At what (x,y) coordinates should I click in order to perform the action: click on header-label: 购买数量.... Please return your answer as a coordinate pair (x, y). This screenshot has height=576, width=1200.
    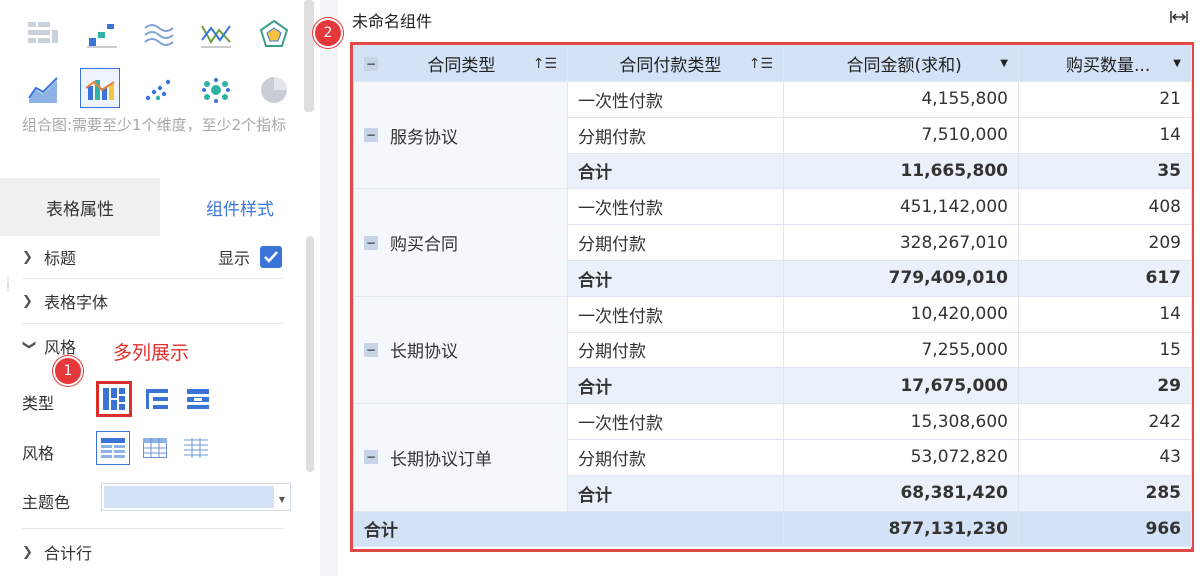
    Looking at the image, I should click on (1108, 66).